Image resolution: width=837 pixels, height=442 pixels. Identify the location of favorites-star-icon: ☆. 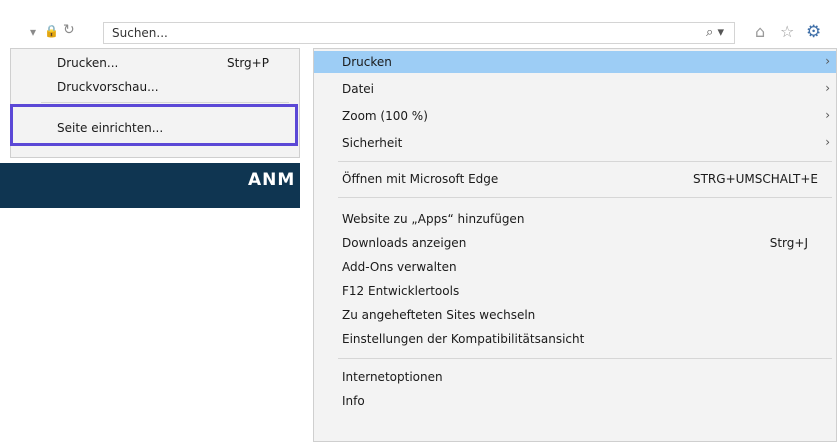
(787, 31).